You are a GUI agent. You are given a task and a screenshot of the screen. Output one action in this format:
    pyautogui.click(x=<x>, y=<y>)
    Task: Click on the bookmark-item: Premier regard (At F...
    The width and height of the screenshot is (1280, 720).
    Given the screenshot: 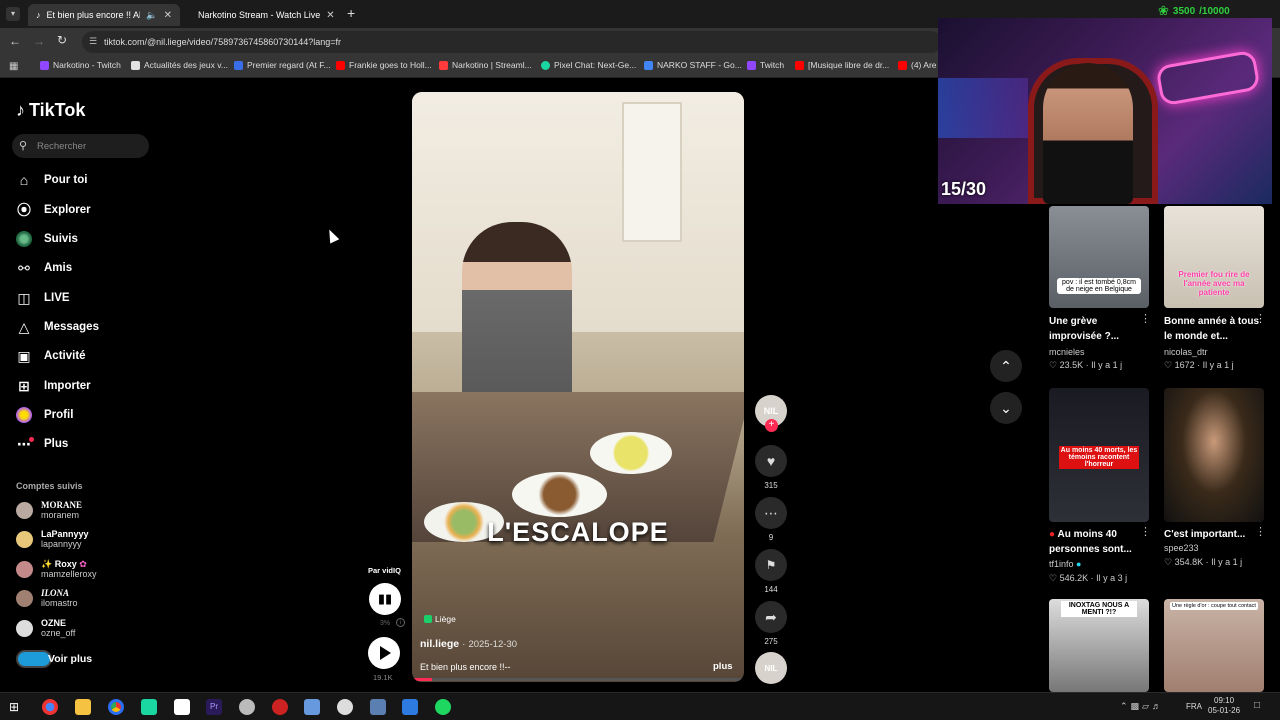 What is the action you would take?
    pyautogui.click(x=282, y=65)
    